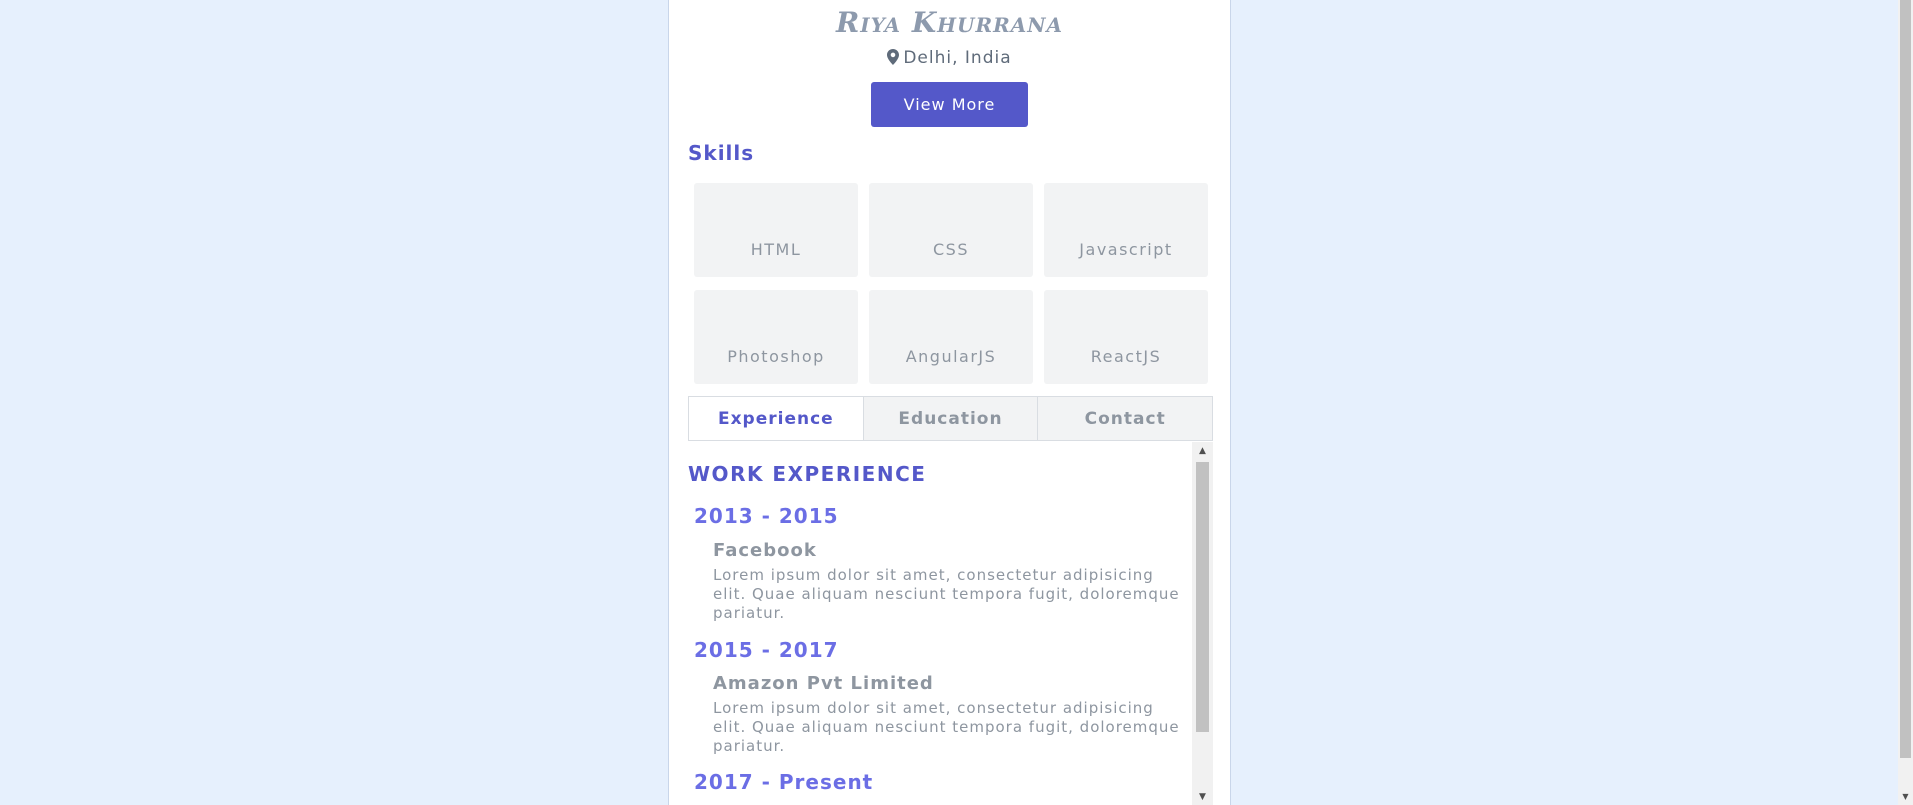 This screenshot has height=805, width=1913. Describe the element at coordinates (949, 104) in the screenshot. I see `view-more-button: View More` at that location.